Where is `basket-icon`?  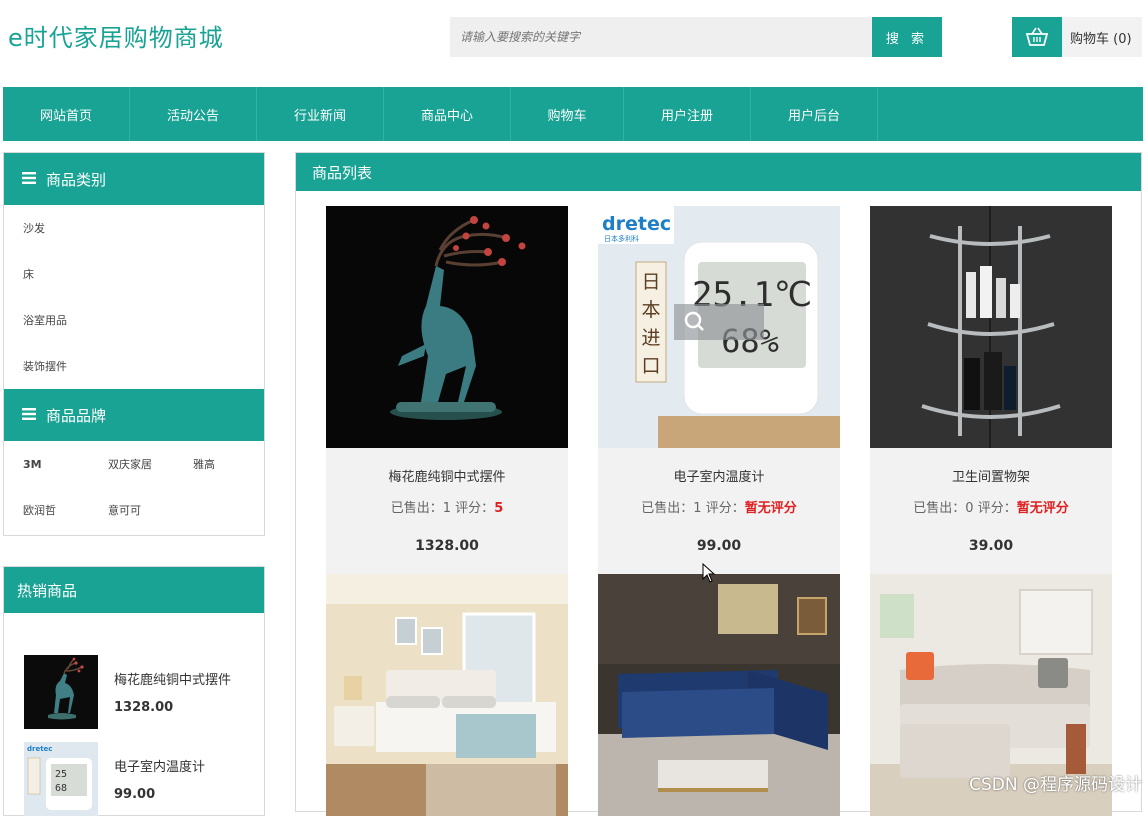
basket-icon is located at coordinates (1037, 37).